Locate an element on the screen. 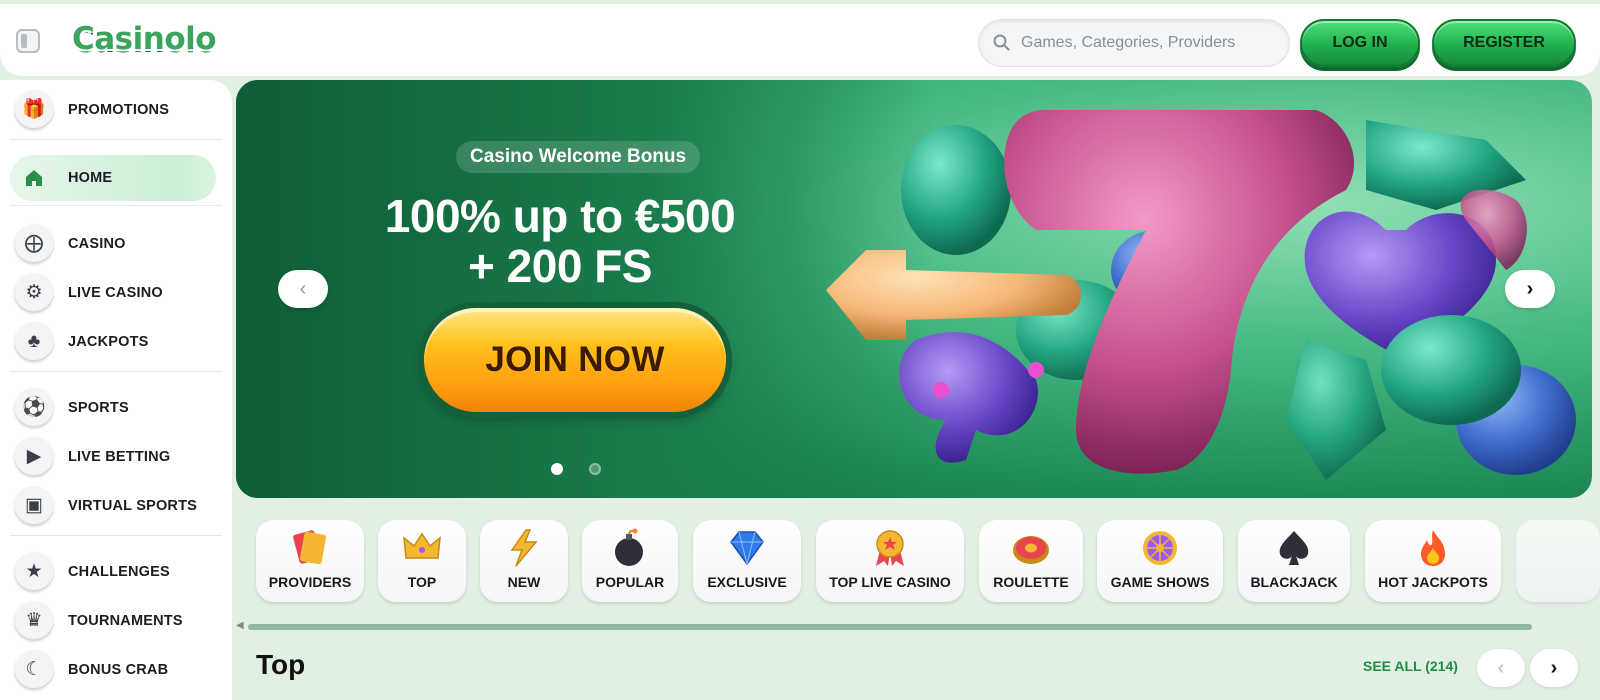 The height and width of the screenshot is (700, 1600). sidebar-item-sports: ⚽ SPORTS is located at coordinates (113, 408).